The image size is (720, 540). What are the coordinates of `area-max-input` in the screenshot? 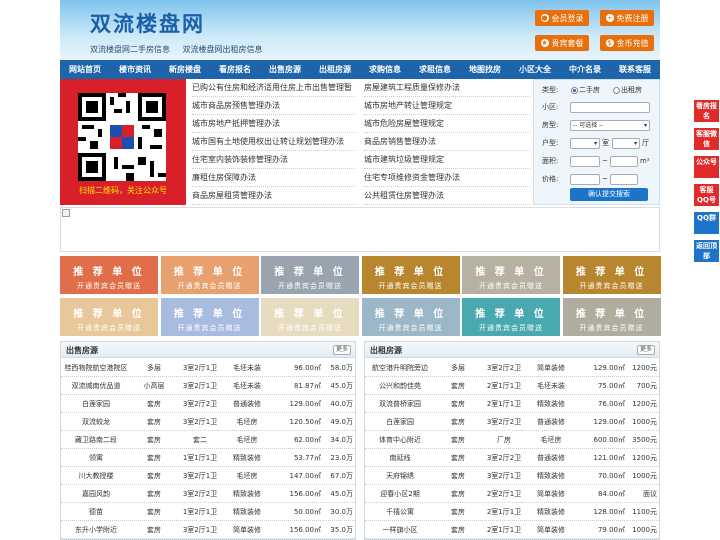 It's located at (624, 161).